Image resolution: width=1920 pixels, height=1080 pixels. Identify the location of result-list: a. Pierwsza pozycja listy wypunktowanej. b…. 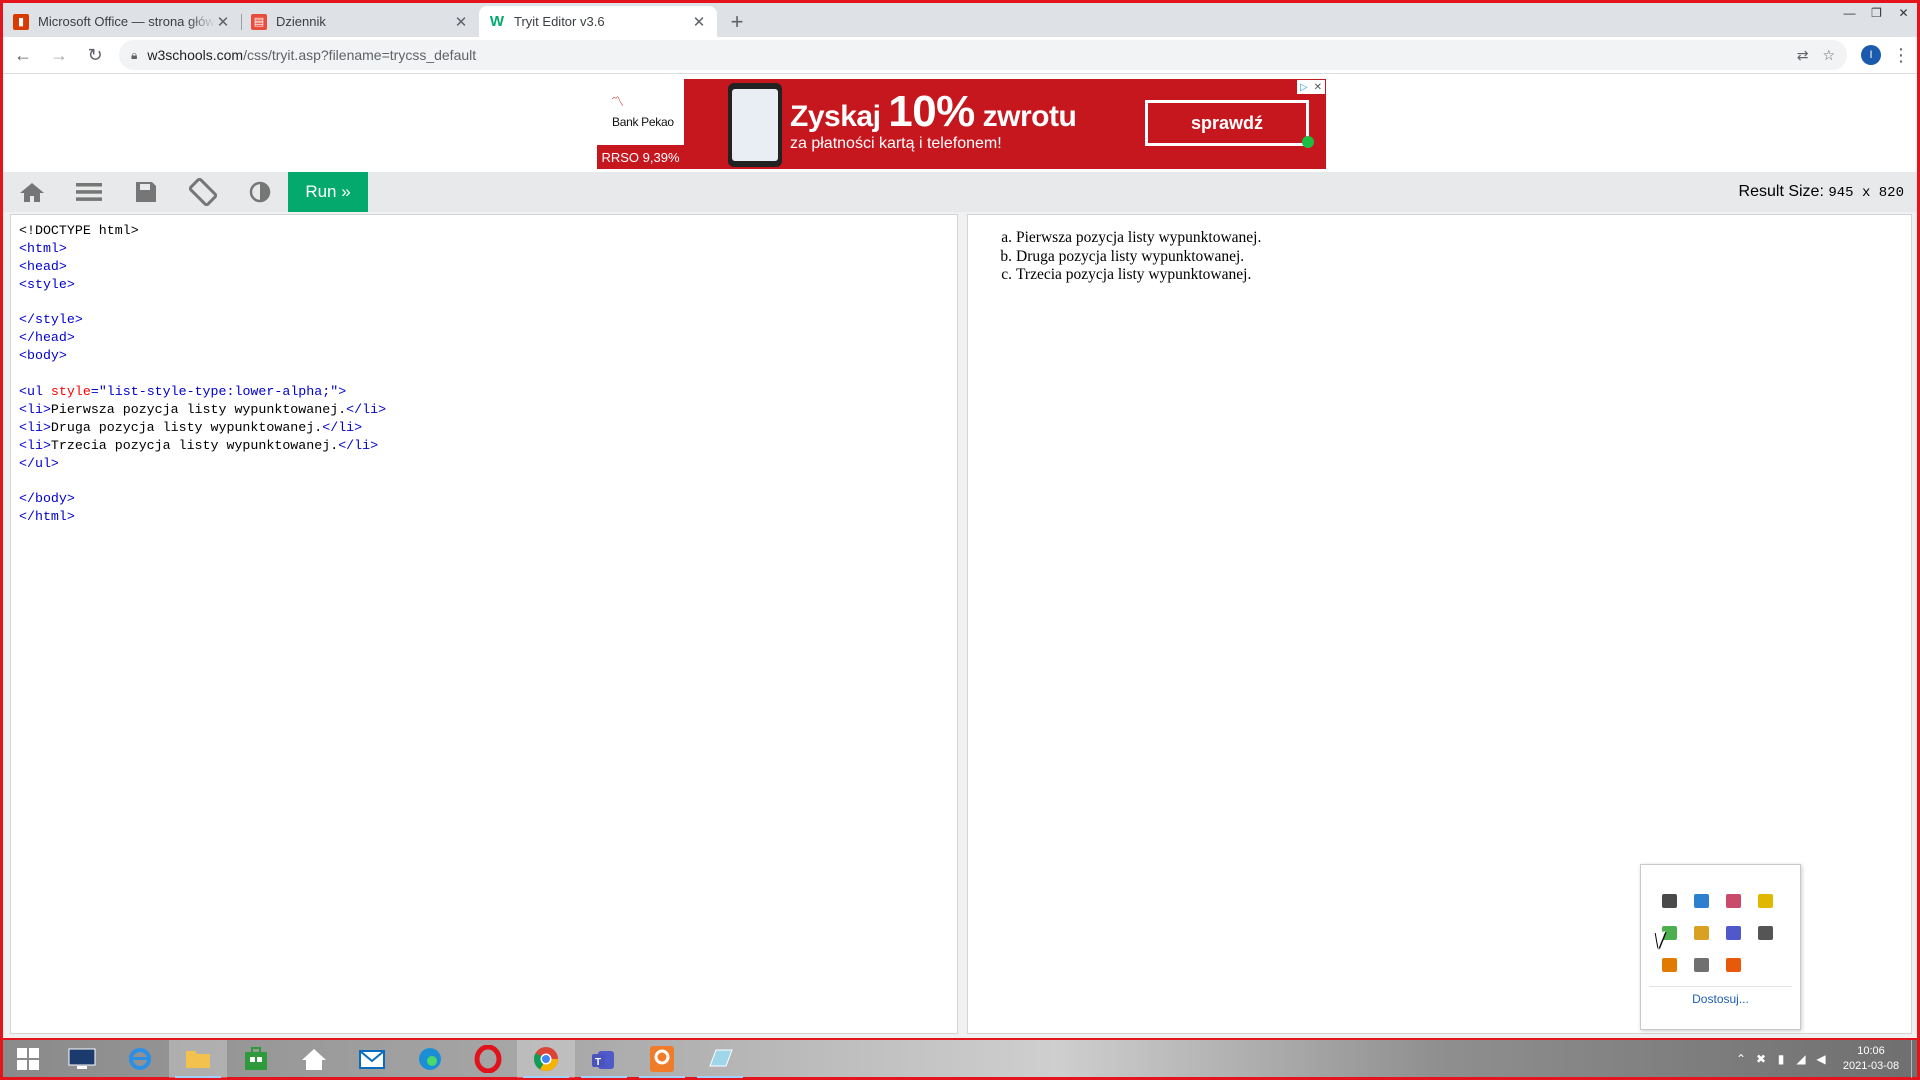
(1454, 257).